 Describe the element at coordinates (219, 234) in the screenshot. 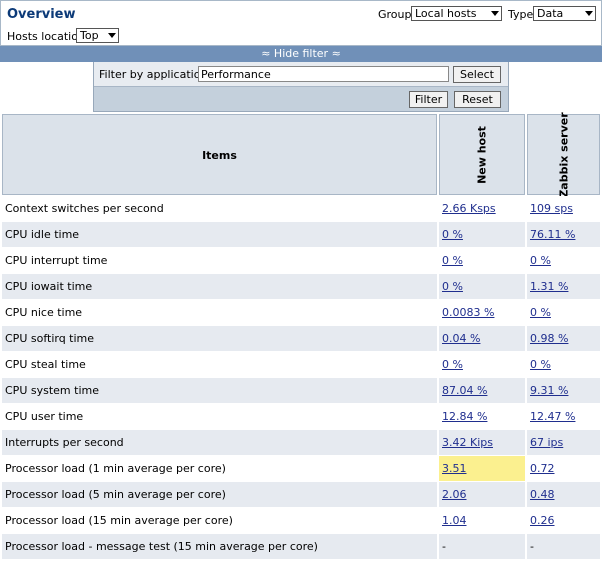

I see `item-name-cell: CPU idle time` at that location.